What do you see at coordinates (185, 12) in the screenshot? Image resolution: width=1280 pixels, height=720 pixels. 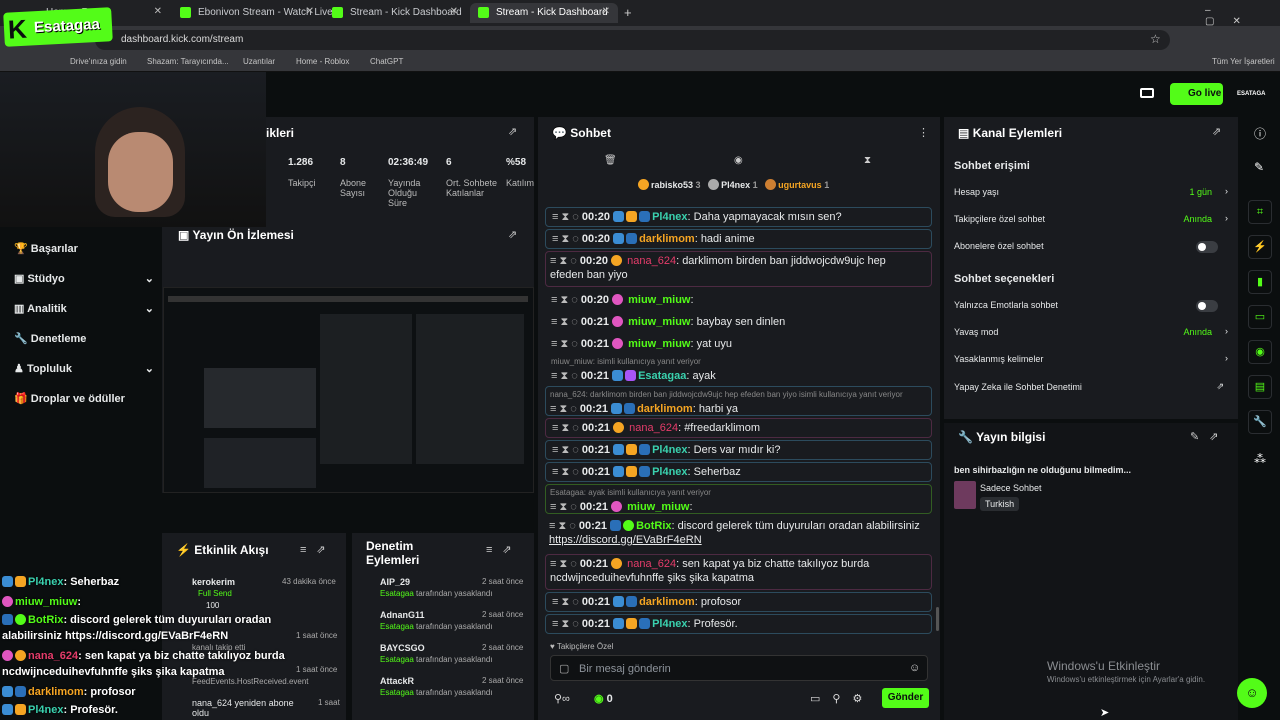 I see `kick-favicon-icon` at bounding box center [185, 12].